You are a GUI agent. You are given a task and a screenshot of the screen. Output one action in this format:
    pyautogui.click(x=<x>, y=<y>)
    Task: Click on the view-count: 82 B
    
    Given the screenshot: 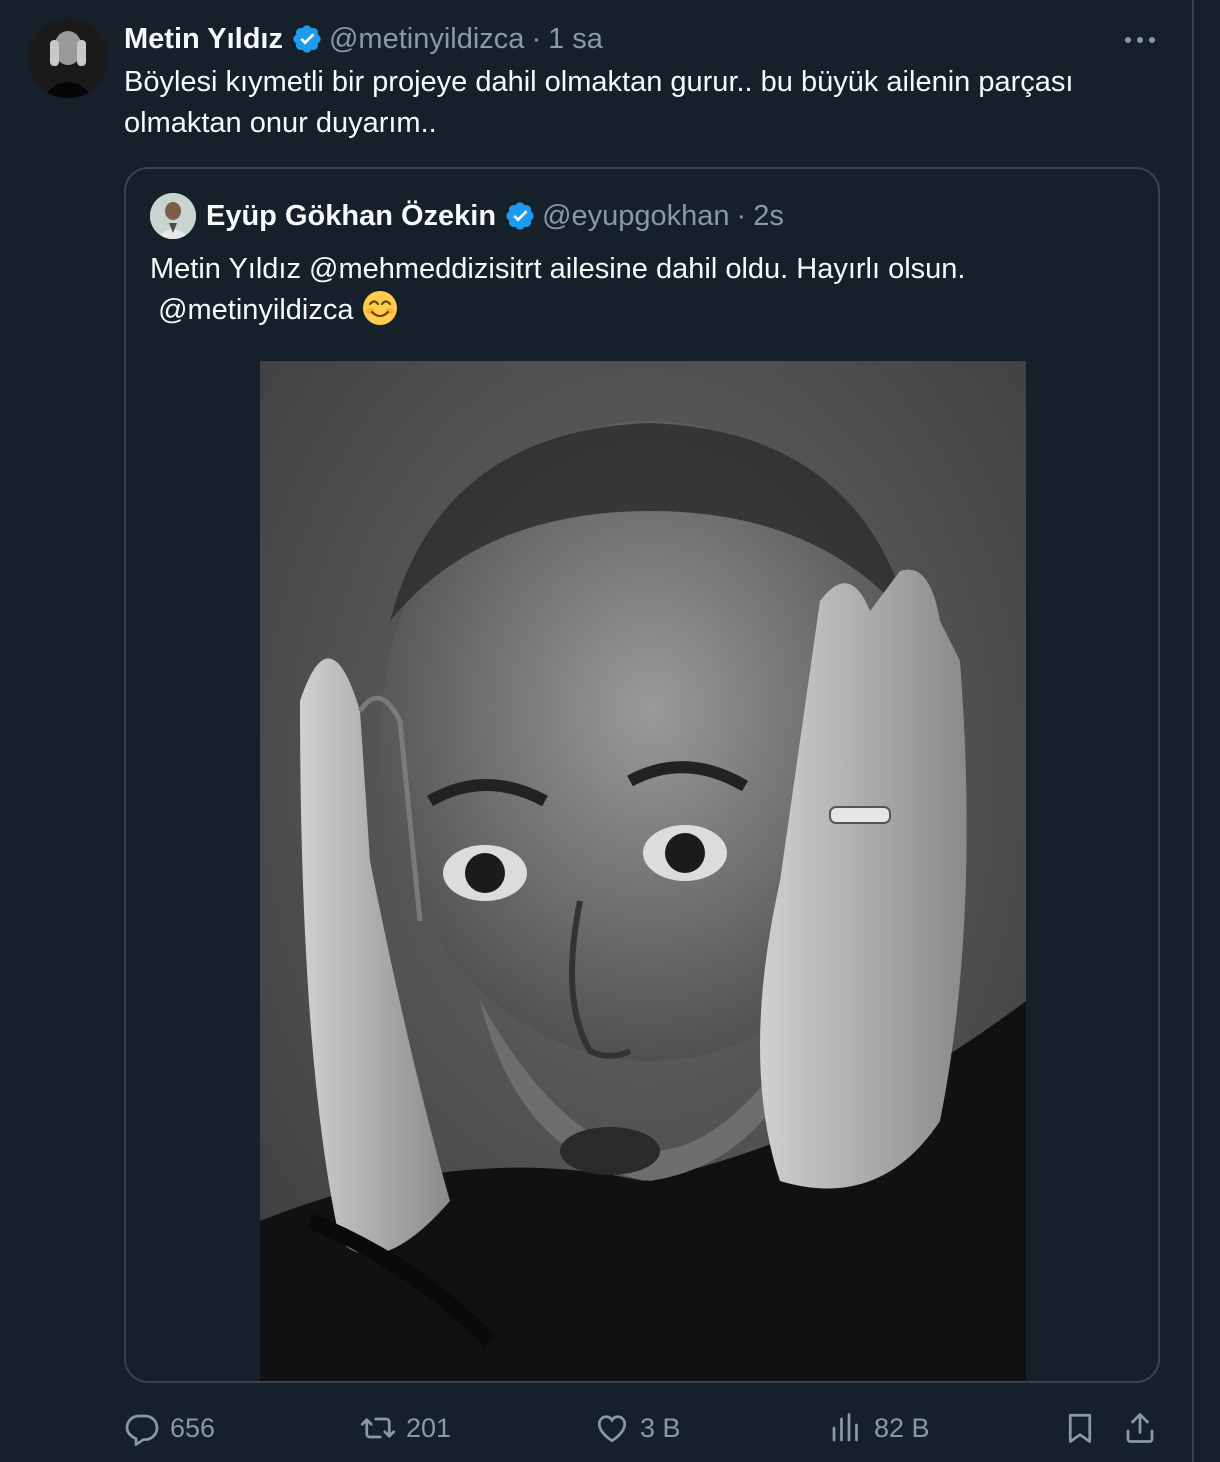 What is the action you would take?
    pyautogui.click(x=902, y=1427)
    